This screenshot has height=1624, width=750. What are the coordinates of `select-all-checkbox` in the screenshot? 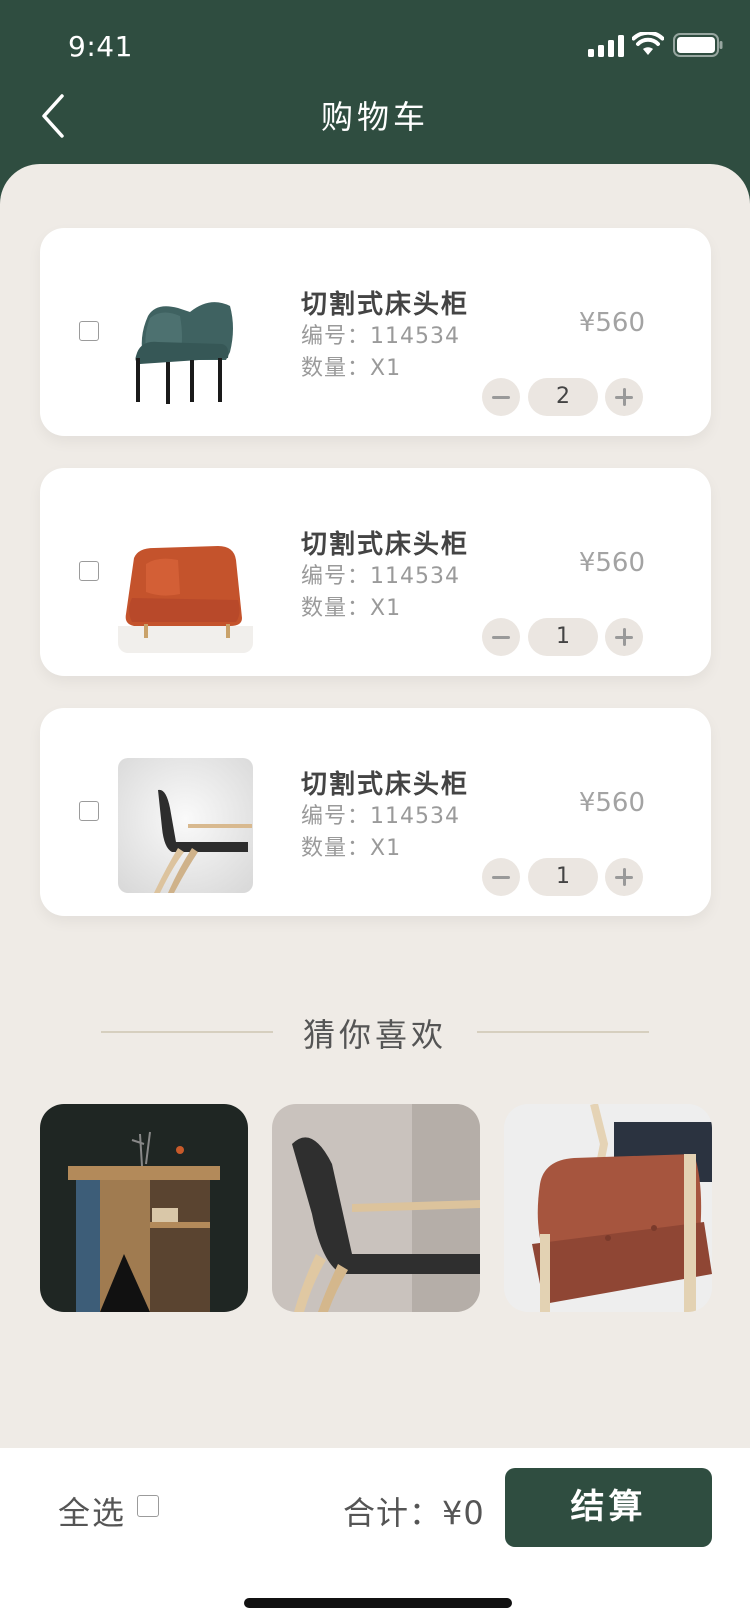 It's located at (148, 1506).